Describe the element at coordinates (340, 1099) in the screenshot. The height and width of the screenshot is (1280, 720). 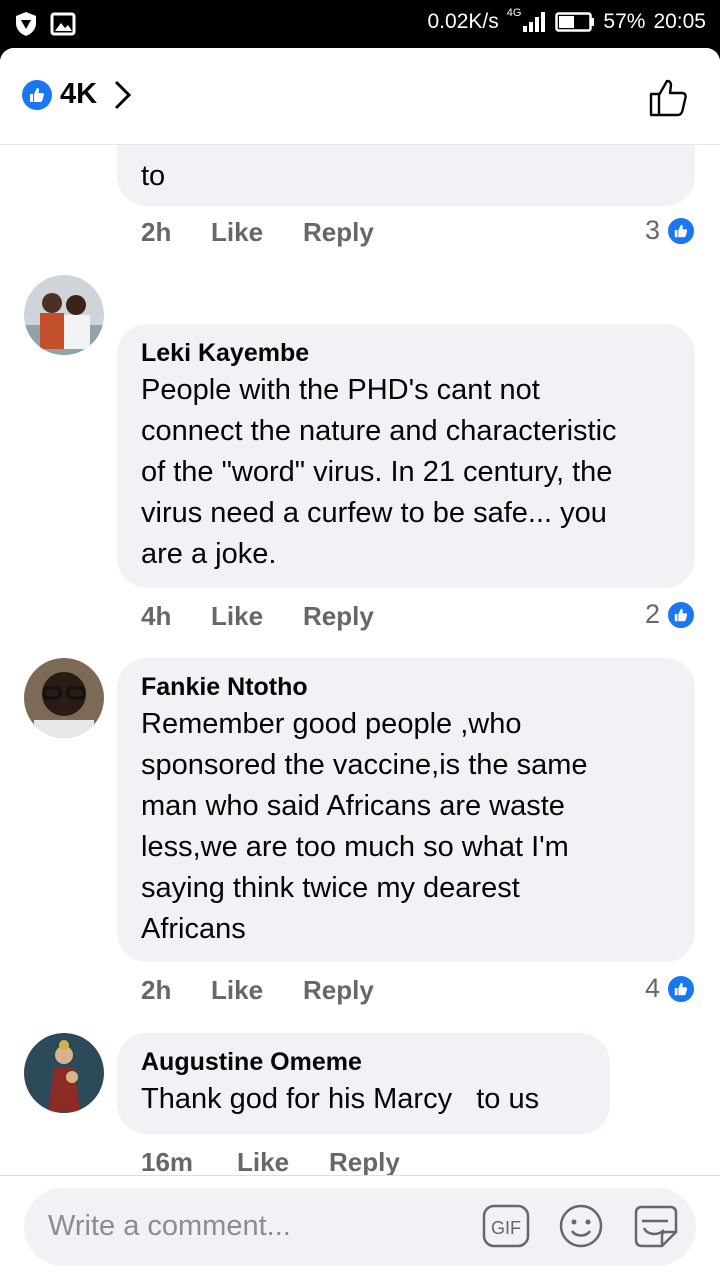
I see `comment-line: Thank god for his Marcy to us` at that location.